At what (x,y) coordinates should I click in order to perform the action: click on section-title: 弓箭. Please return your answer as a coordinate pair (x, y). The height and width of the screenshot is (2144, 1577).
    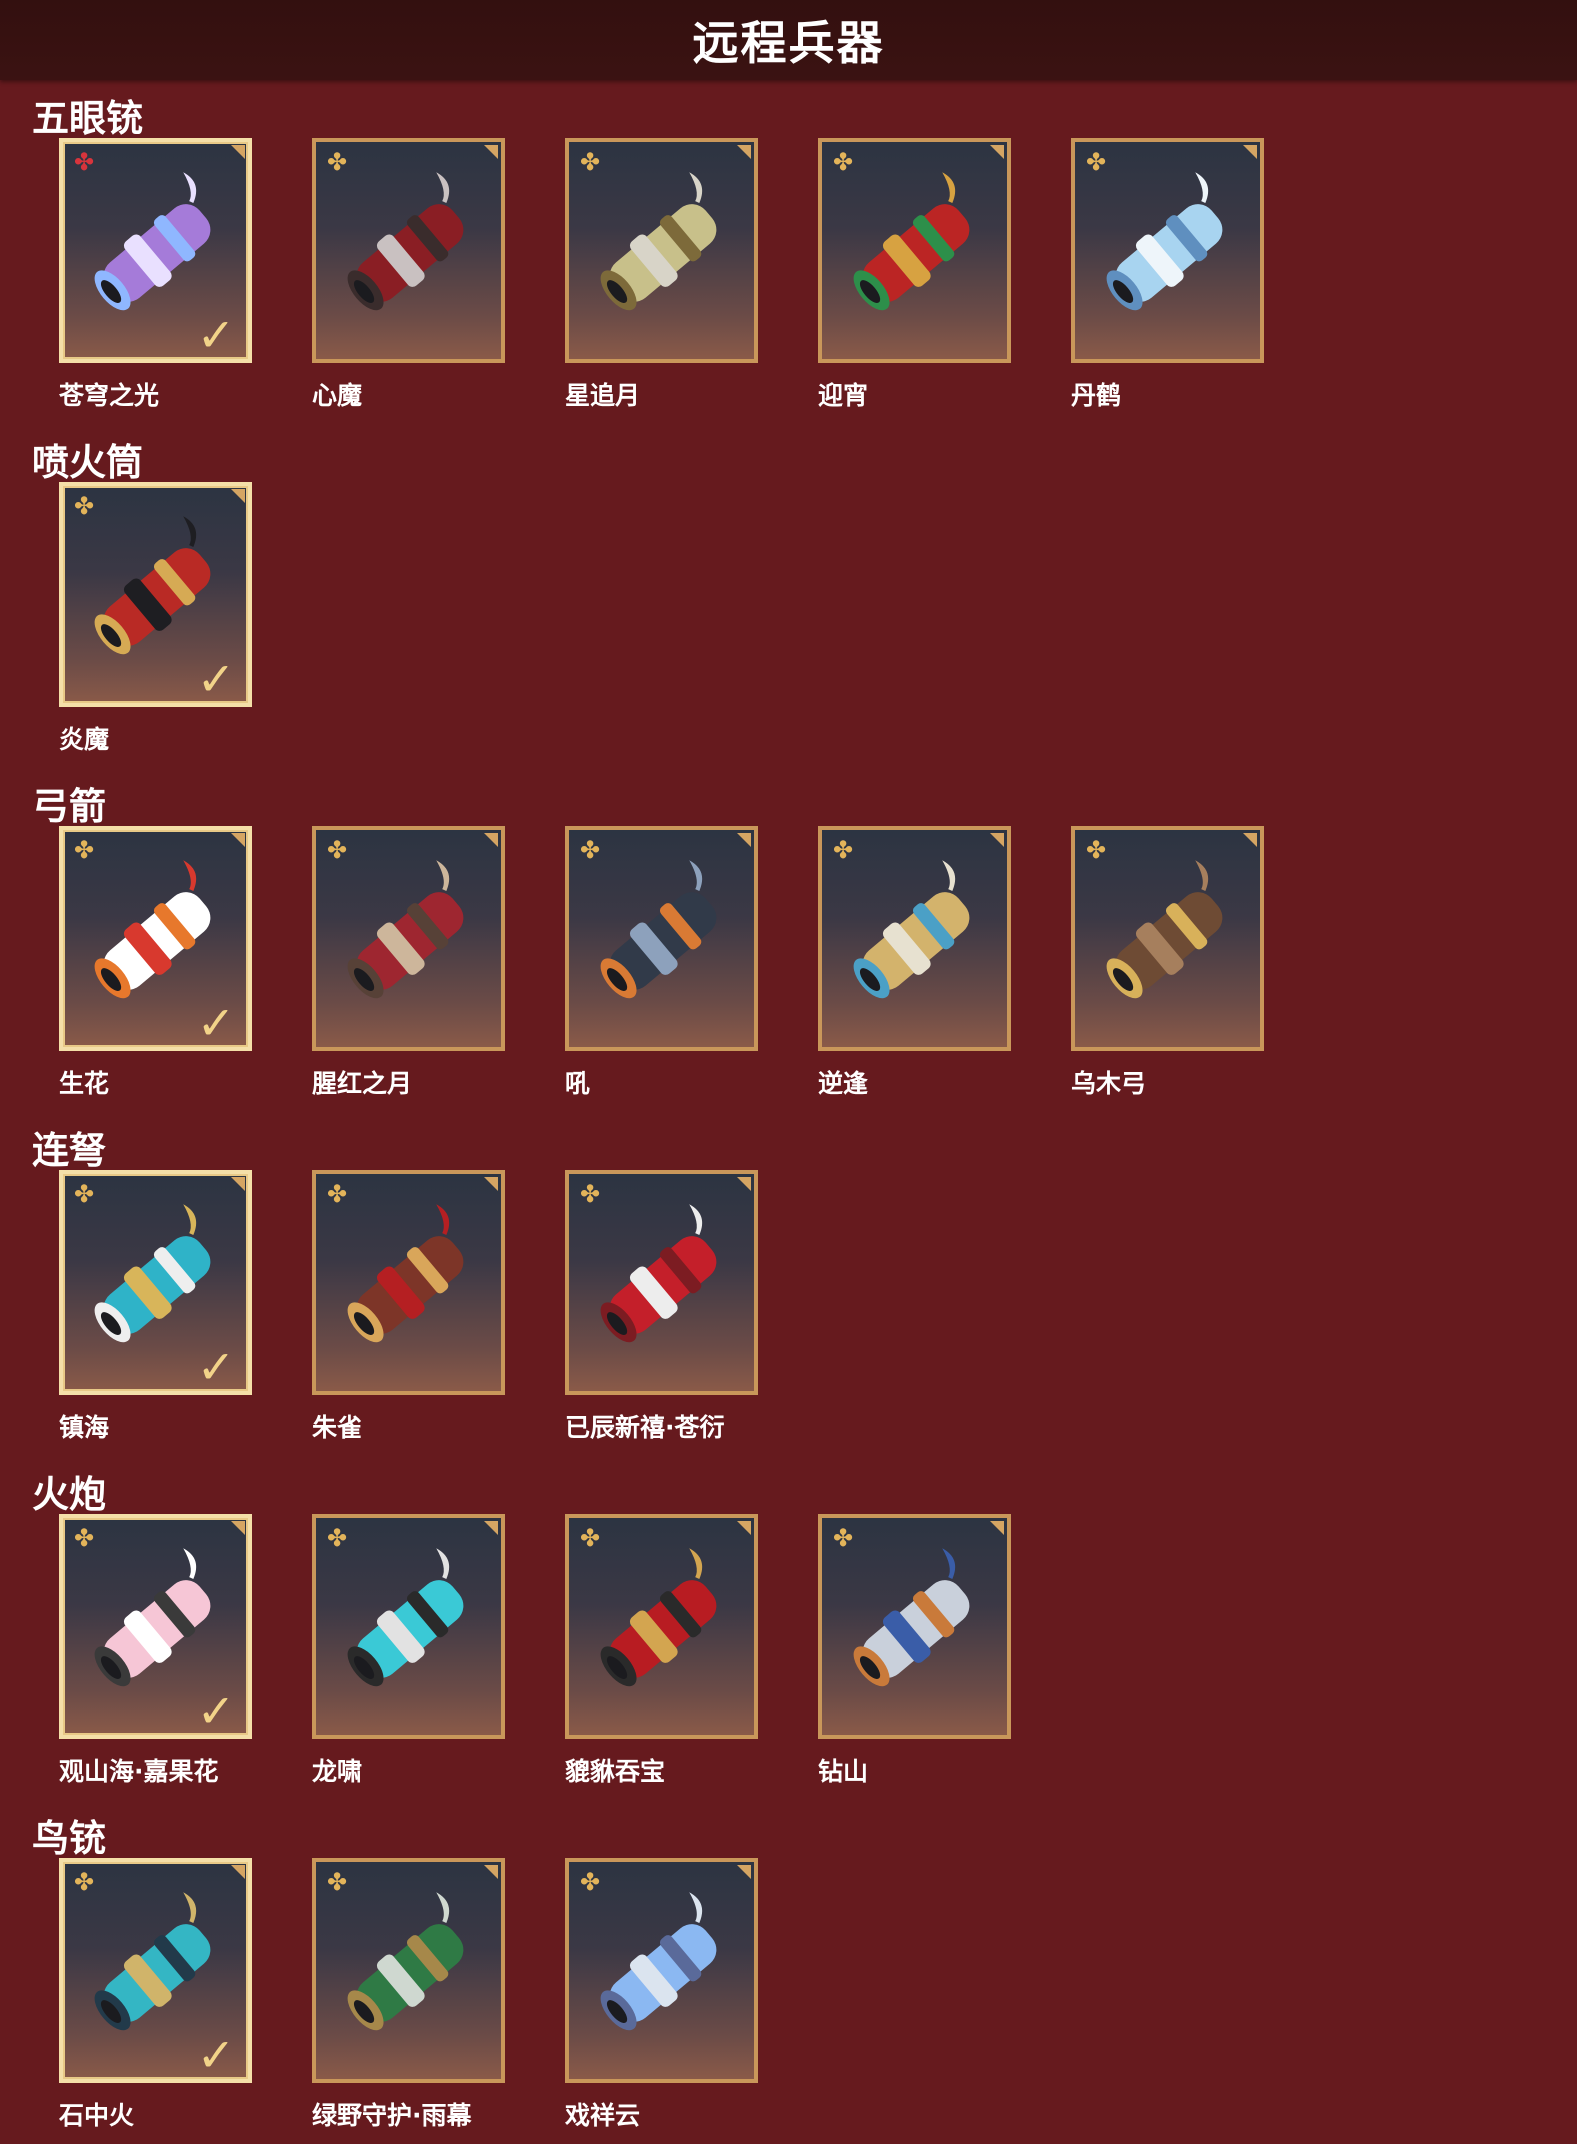
    Looking at the image, I should click on (69, 806).